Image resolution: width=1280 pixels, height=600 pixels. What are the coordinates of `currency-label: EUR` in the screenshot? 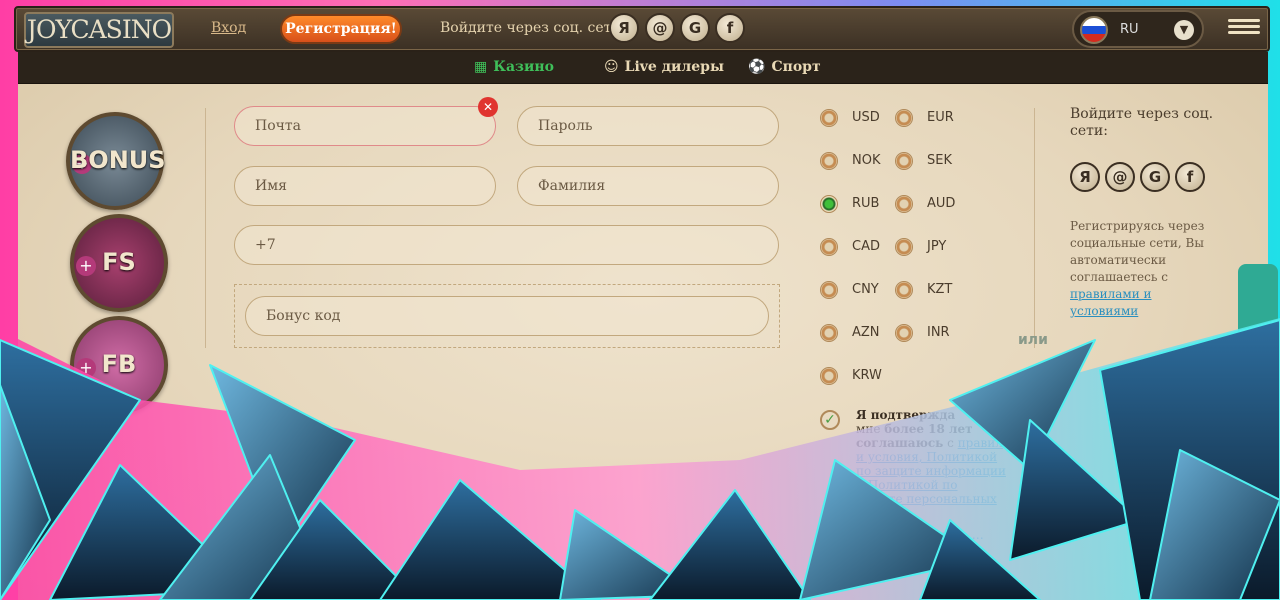 It's located at (940, 117).